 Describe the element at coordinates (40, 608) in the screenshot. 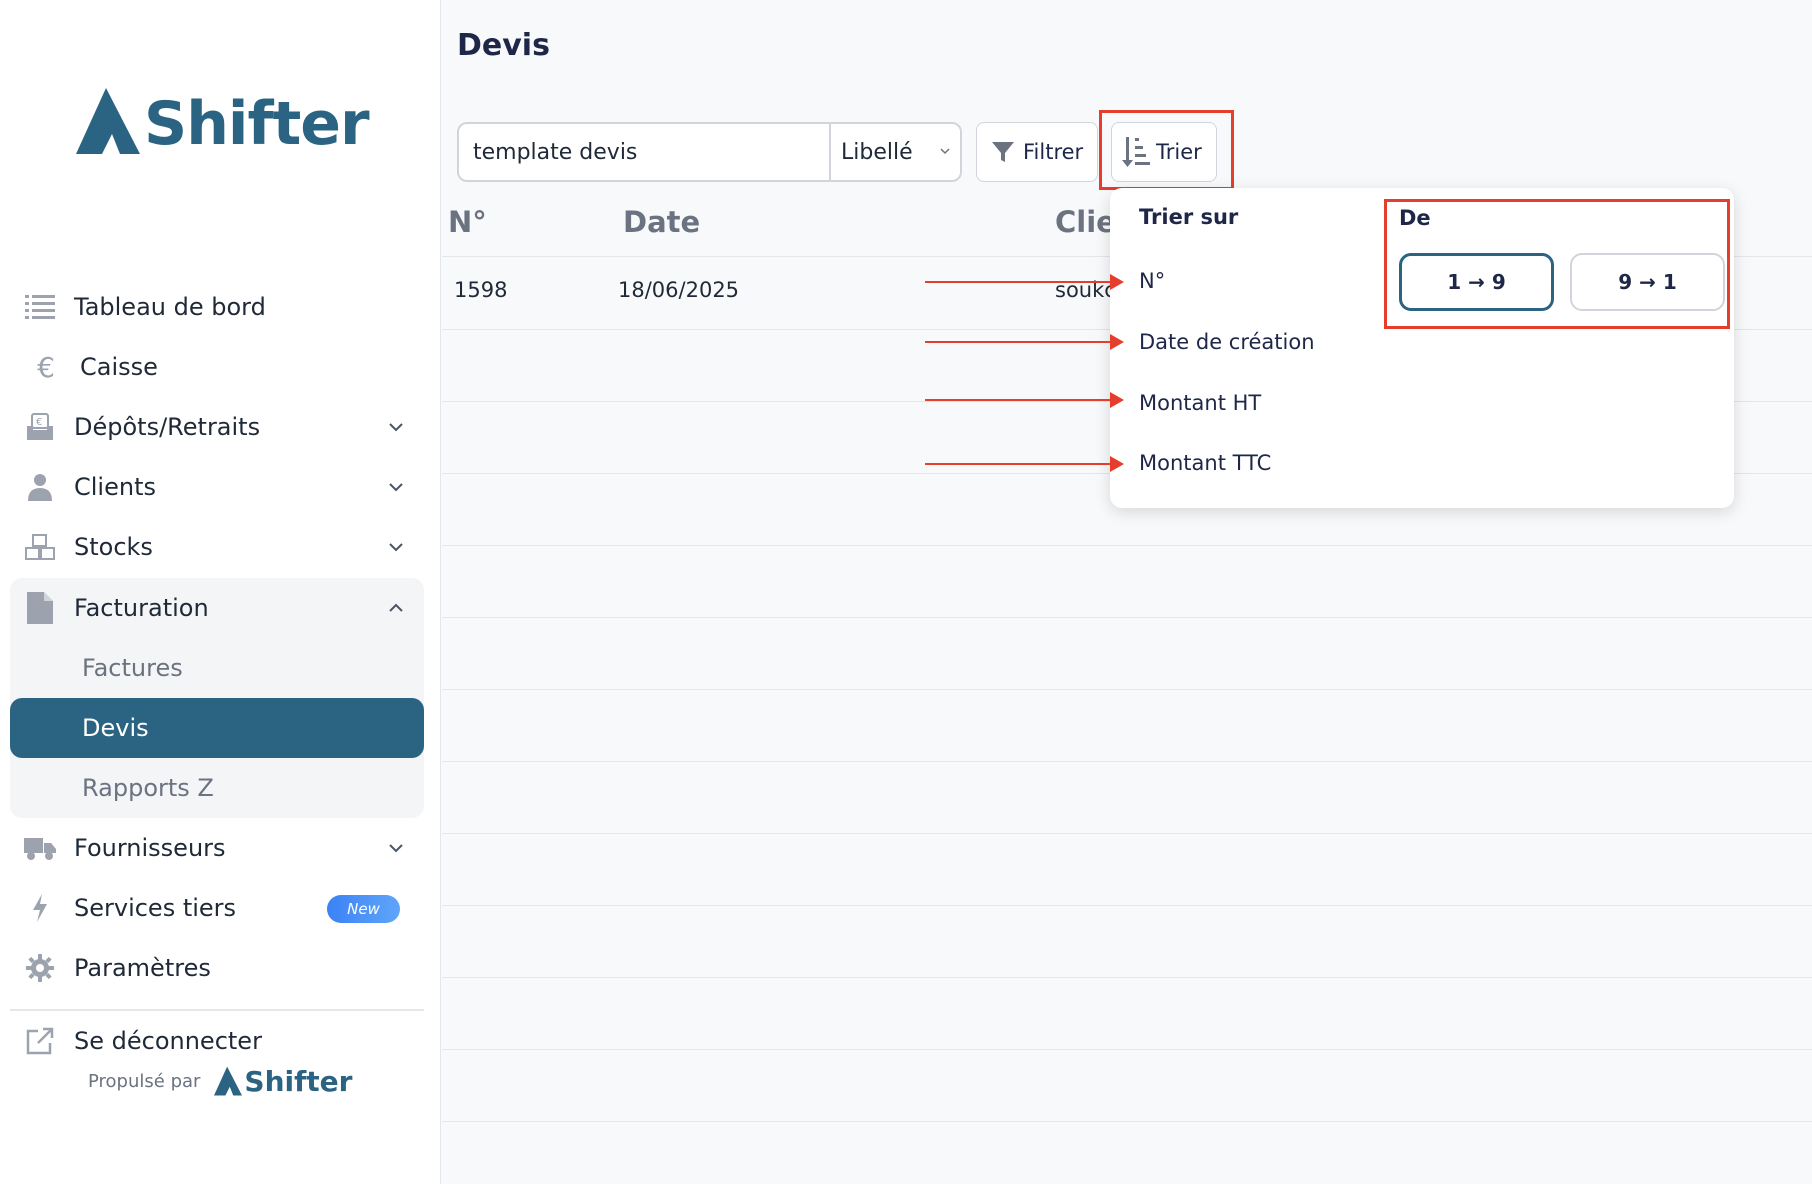

I see `document-icon` at that location.